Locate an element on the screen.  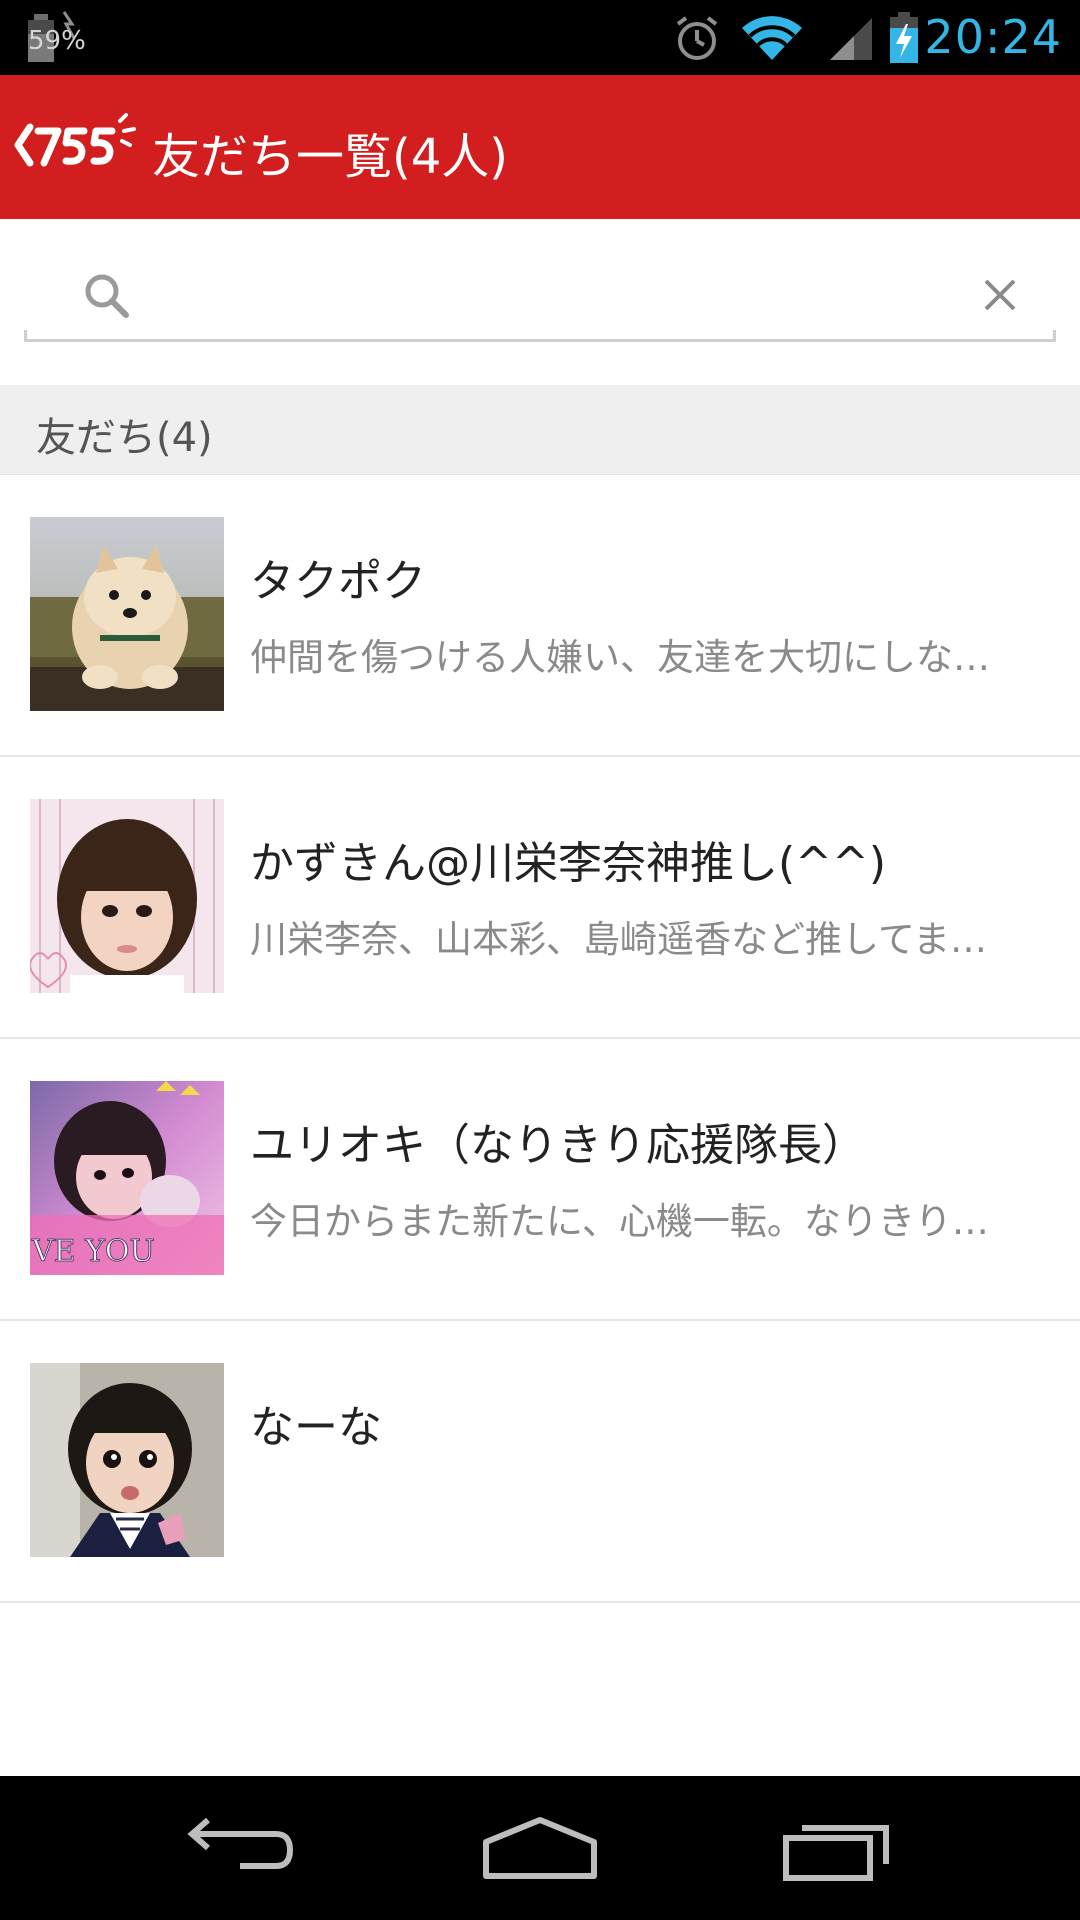
search-underline is located at coordinates (540, 336).